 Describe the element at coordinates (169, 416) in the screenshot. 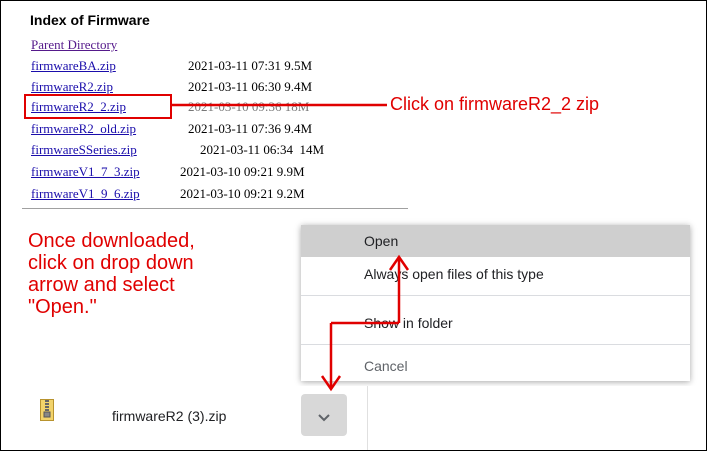

I see `downloaded-file-name: firmwareR2 (3).zip` at that location.